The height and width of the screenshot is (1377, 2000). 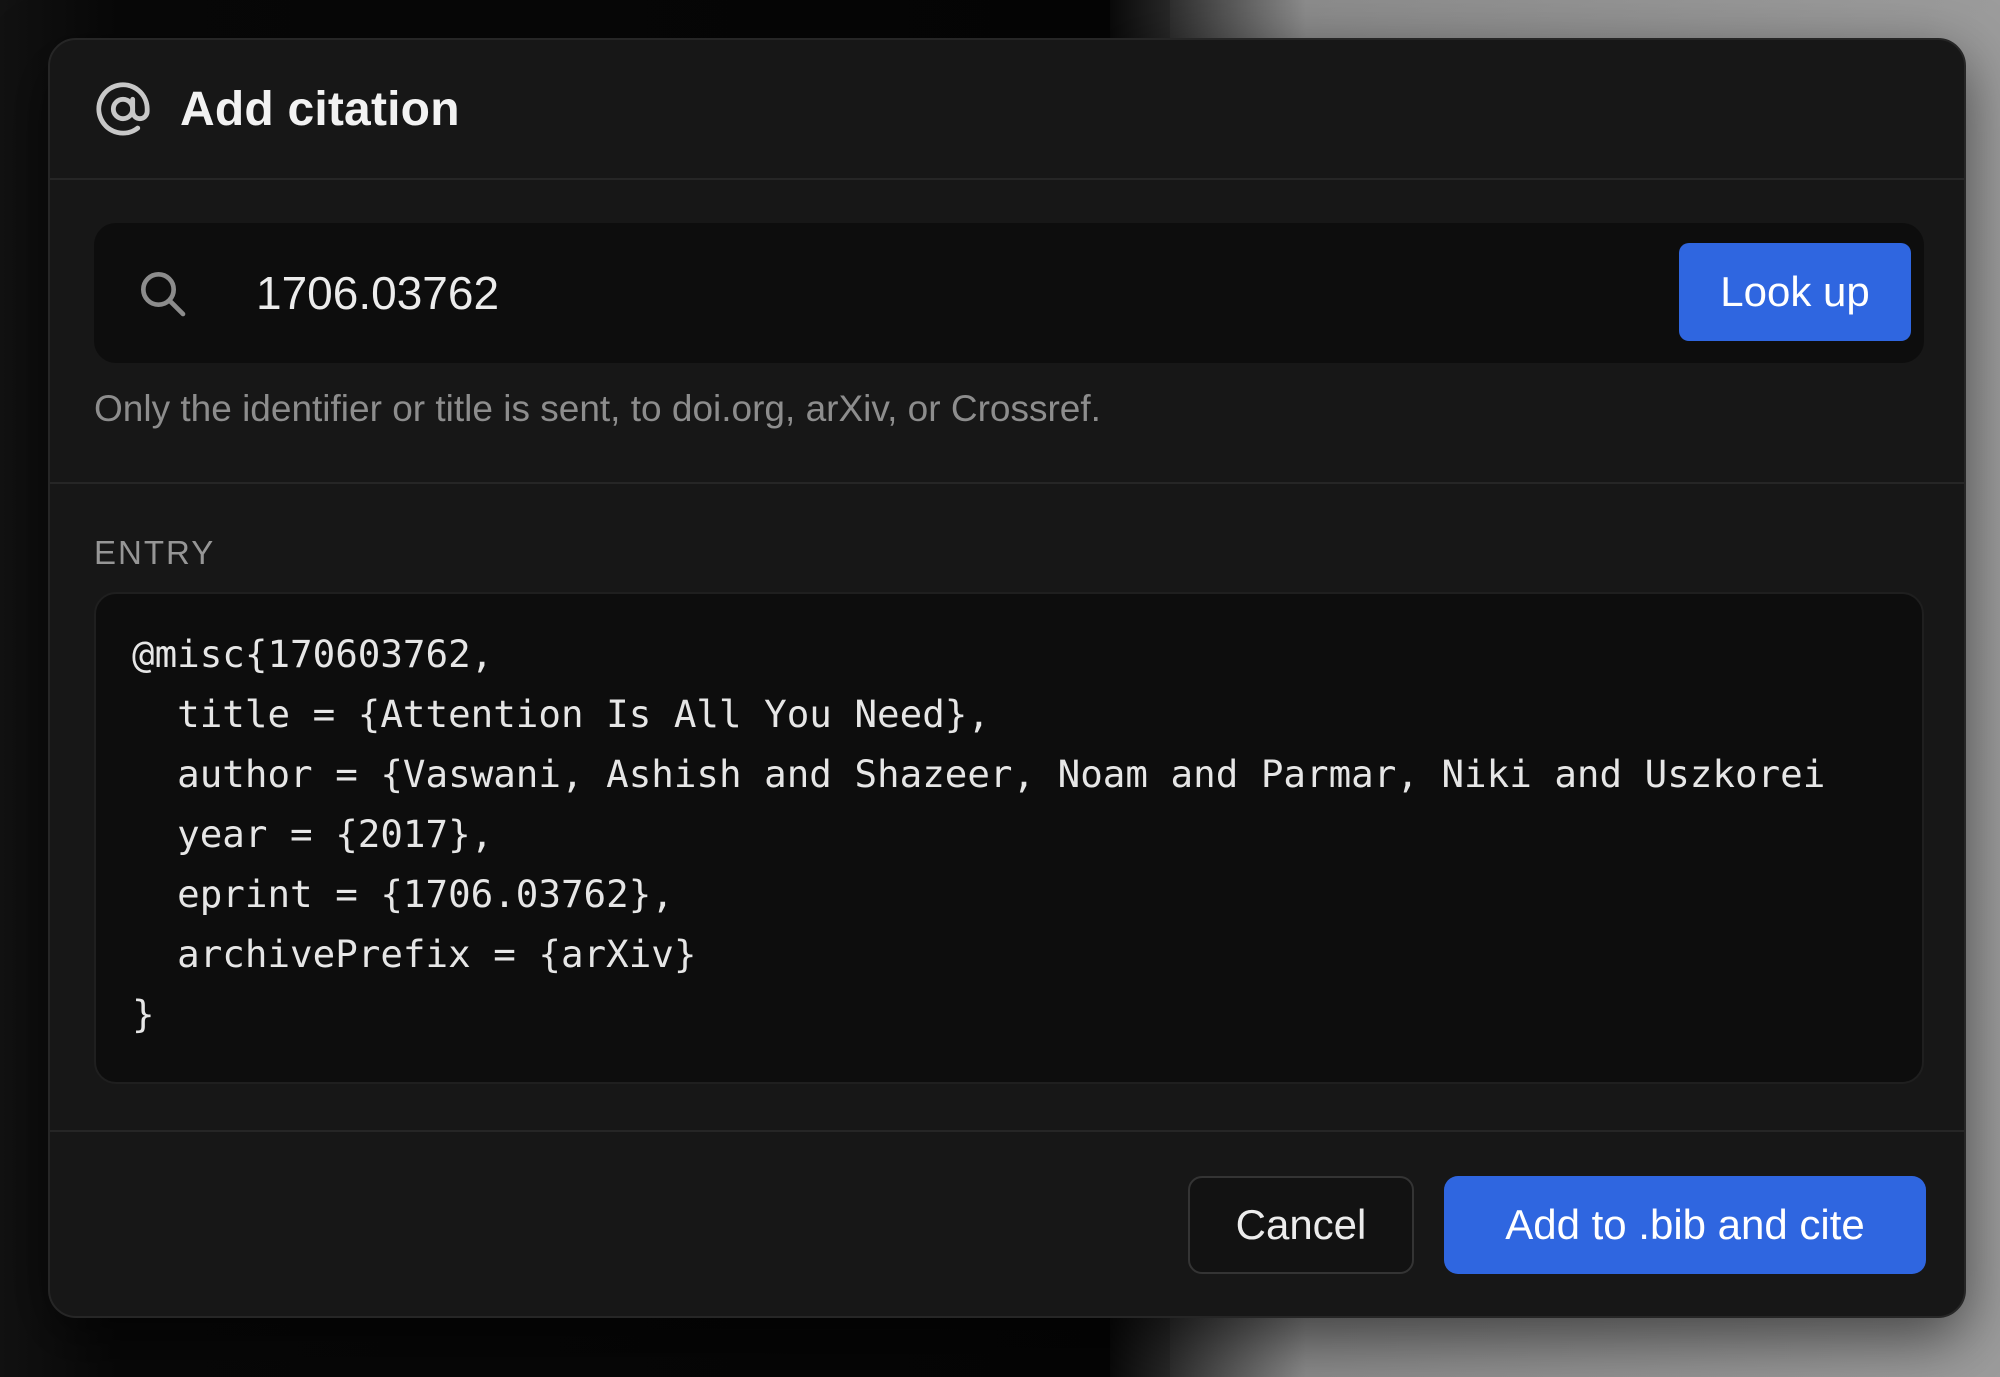 I want to click on entry-label: ENTRY, so click(x=155, y=552).